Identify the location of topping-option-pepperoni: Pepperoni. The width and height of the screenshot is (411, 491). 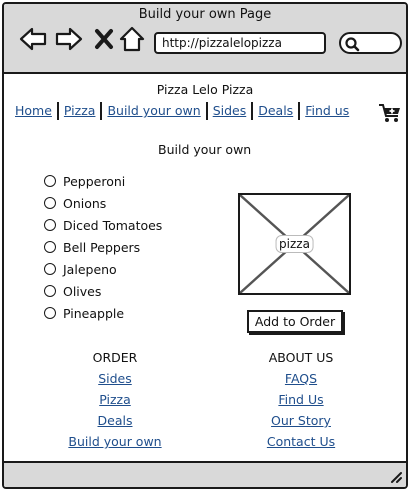
(103, 181).